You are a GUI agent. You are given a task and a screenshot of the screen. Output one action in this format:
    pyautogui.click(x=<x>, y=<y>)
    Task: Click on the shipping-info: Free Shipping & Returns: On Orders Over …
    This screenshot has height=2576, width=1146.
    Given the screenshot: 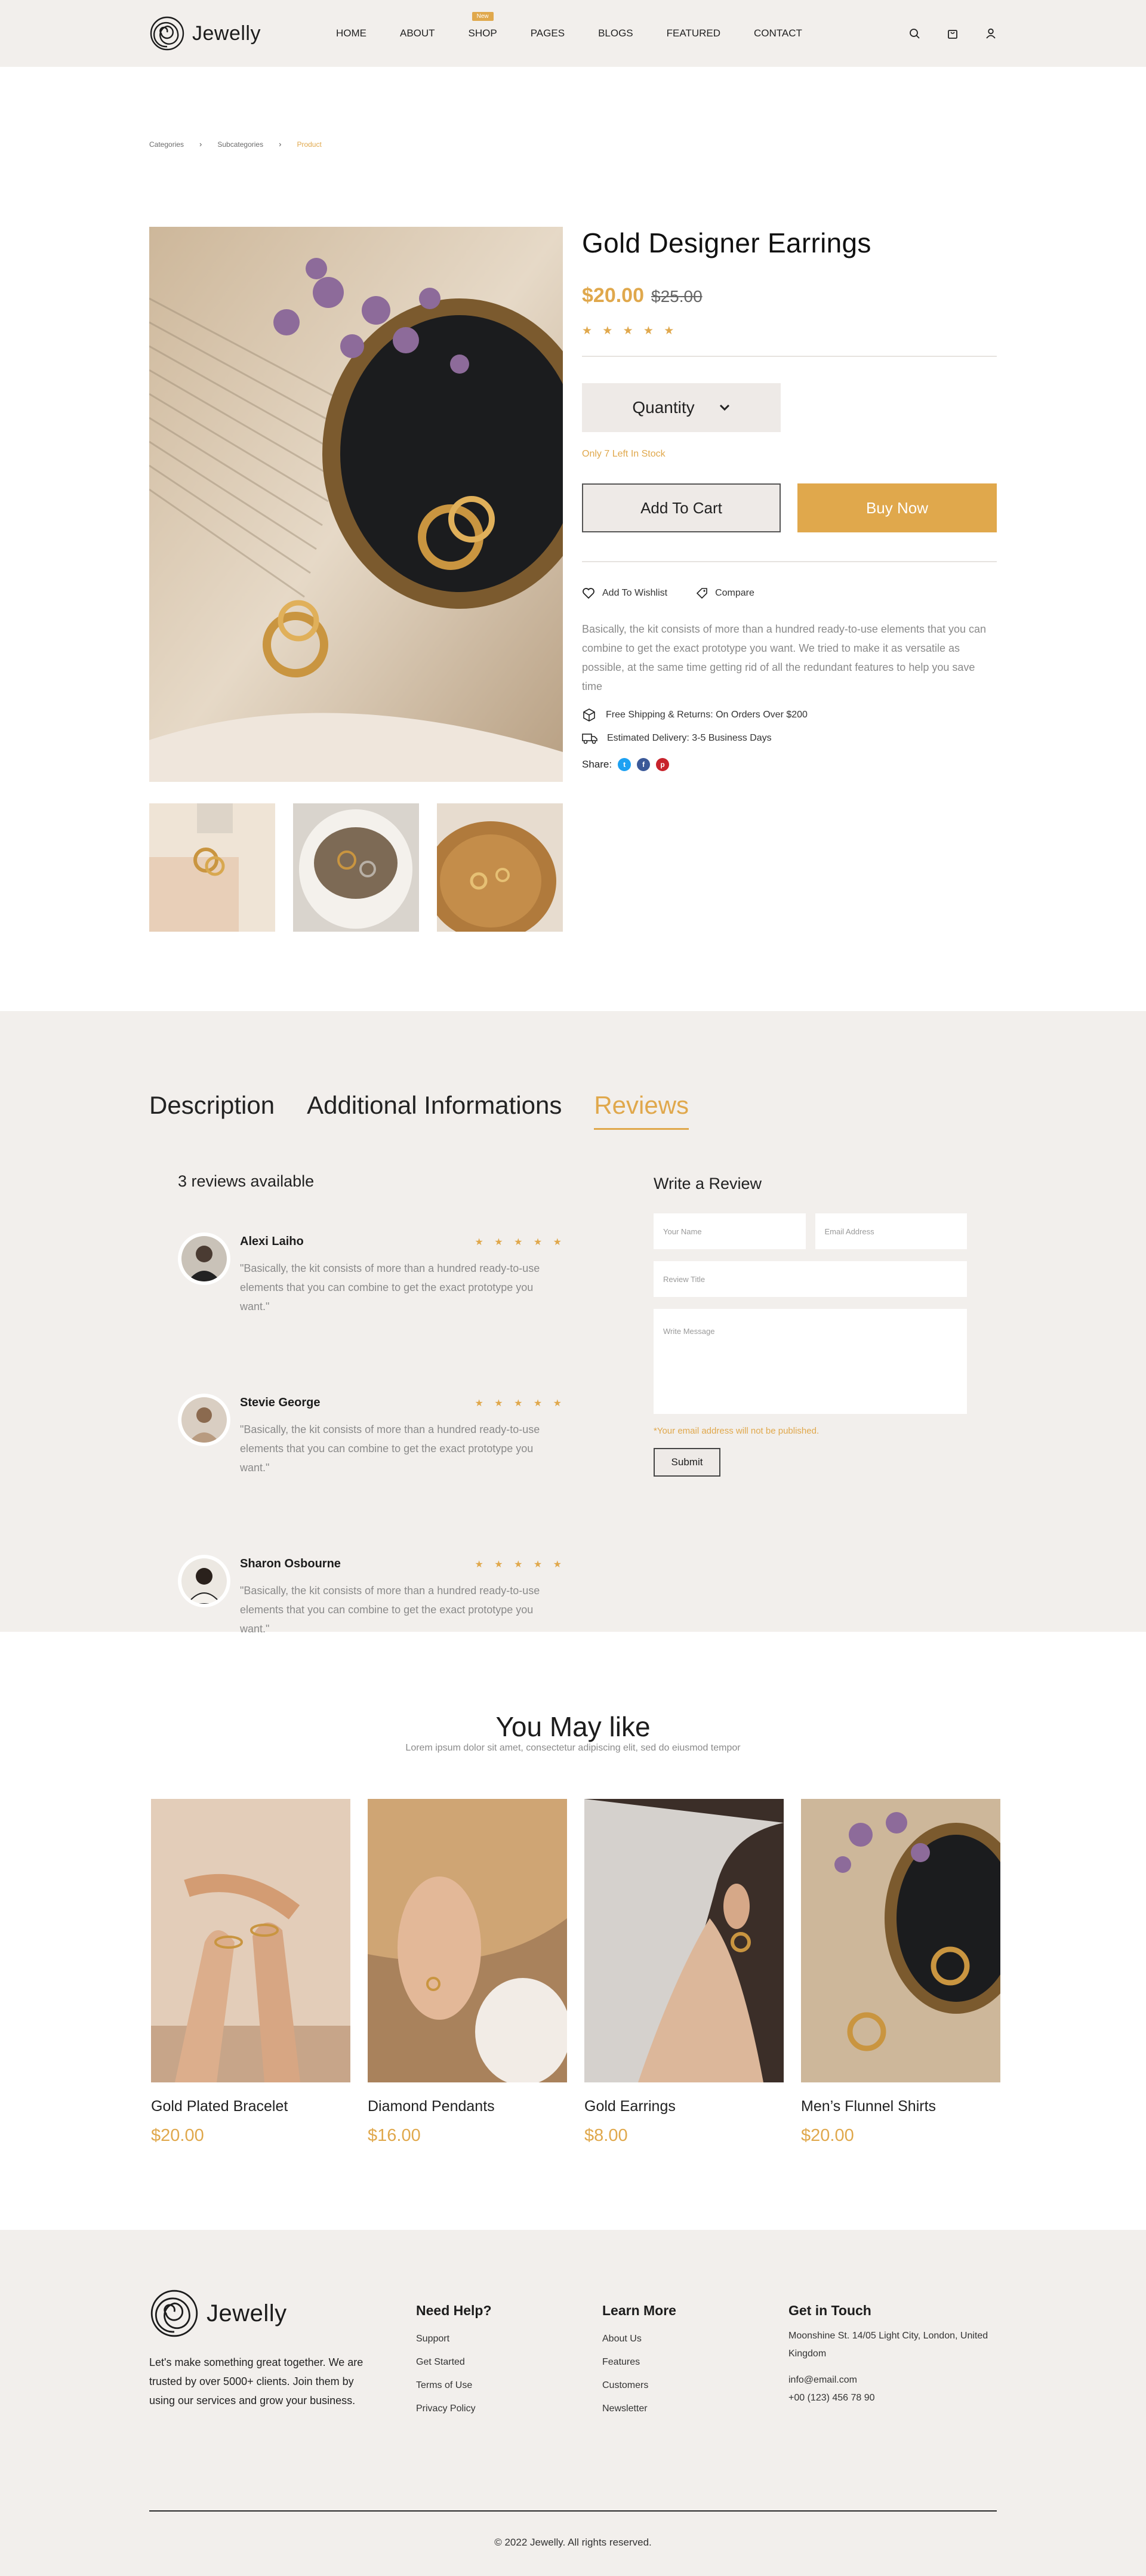 What is the action you would take?
    pyautogui.click(x=789, y=715)
    